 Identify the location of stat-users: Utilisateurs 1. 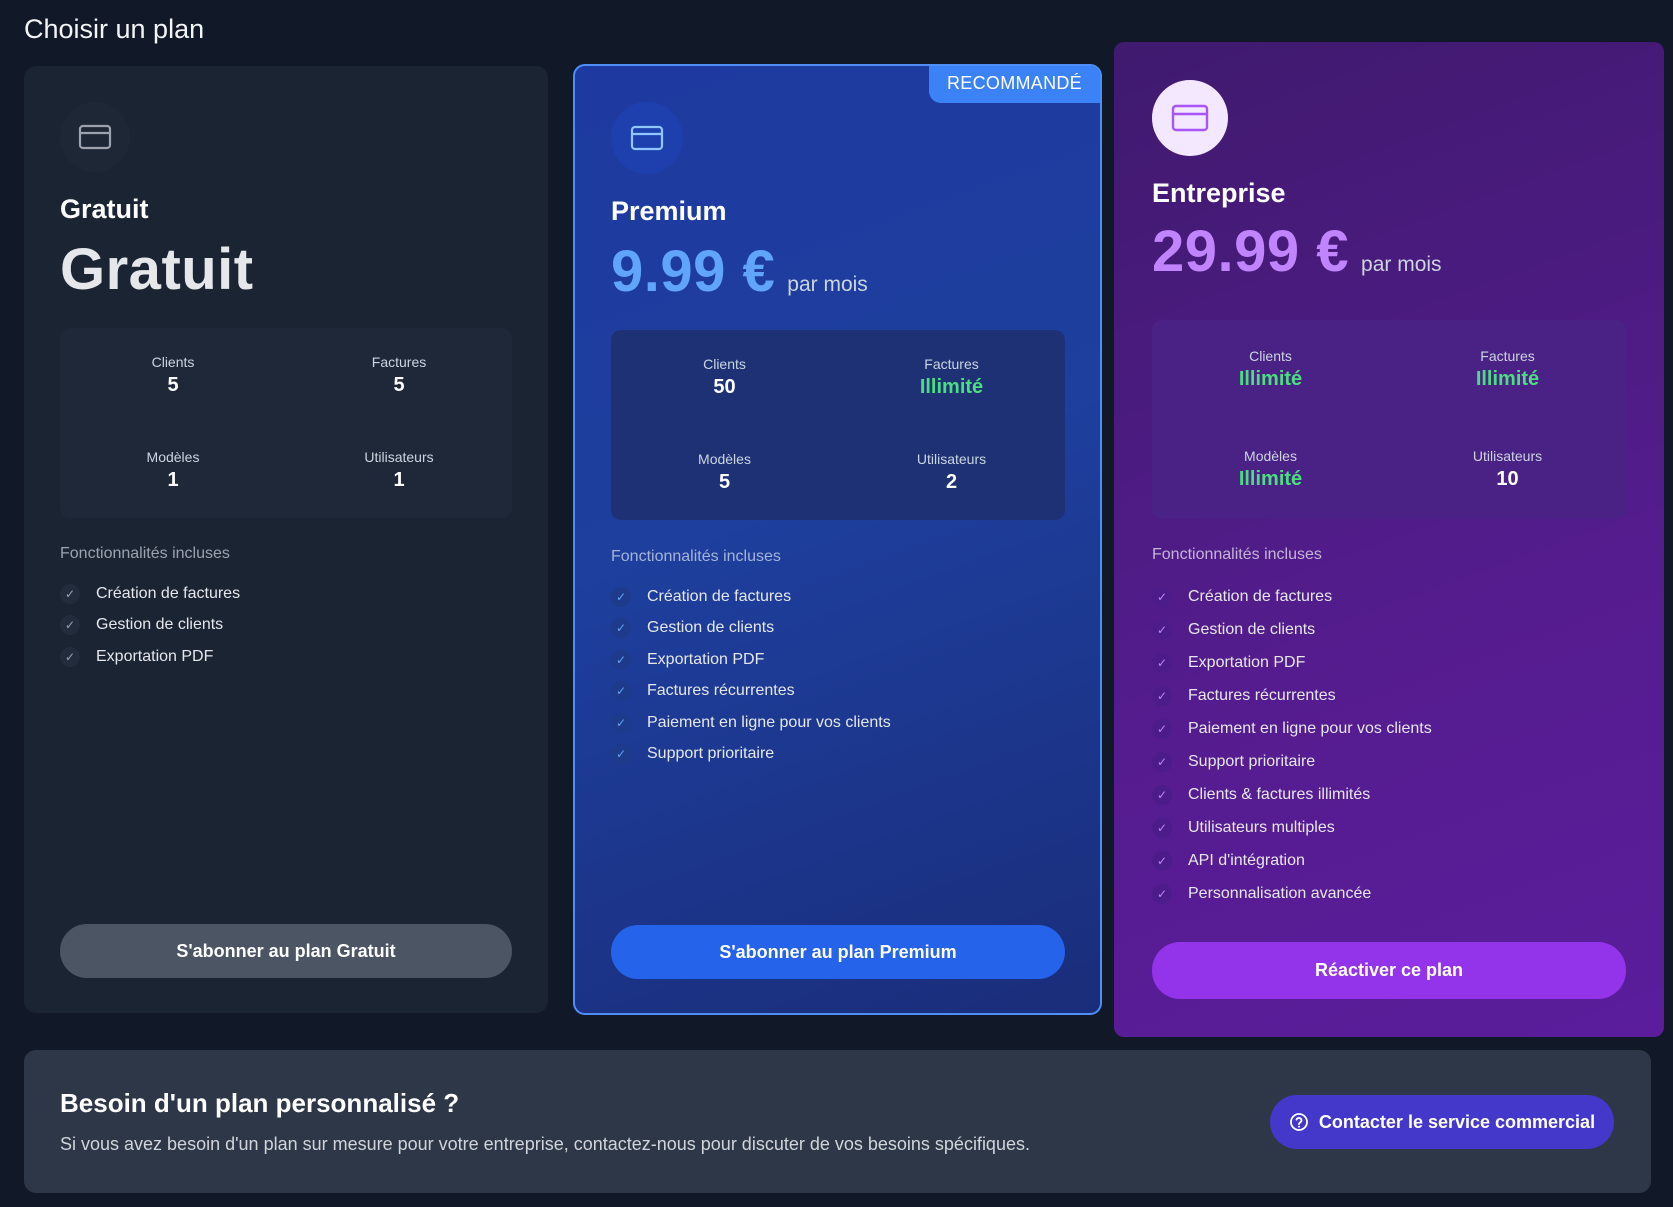
(399, 470).